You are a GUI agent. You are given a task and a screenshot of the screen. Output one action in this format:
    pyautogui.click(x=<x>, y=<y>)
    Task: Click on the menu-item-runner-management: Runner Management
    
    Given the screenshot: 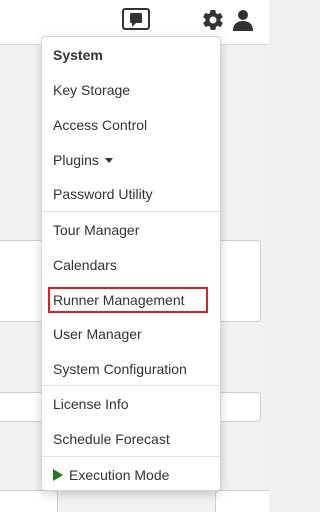 What is the action you would take?
    pyautogui.click(x=131, y=300)
    